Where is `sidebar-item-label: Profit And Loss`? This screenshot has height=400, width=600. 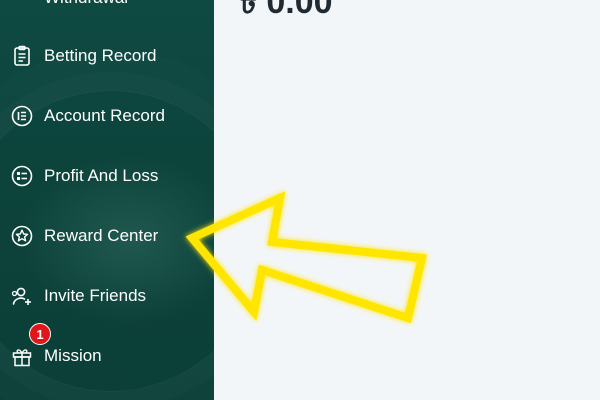 sidebar-item-label: Profit And Loss is located at coordinates (101, 175).